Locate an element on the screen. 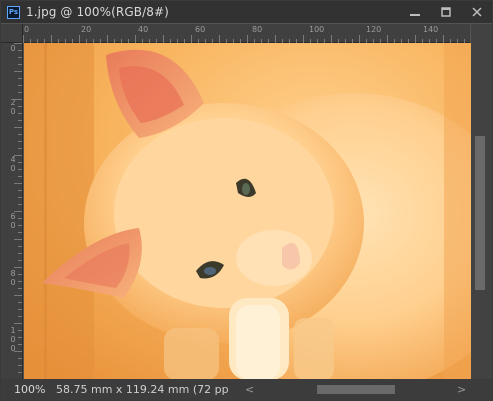 The width and height of the screenshot is (493, 401). ruler-label: 120 is located at coordinates (374, 29).